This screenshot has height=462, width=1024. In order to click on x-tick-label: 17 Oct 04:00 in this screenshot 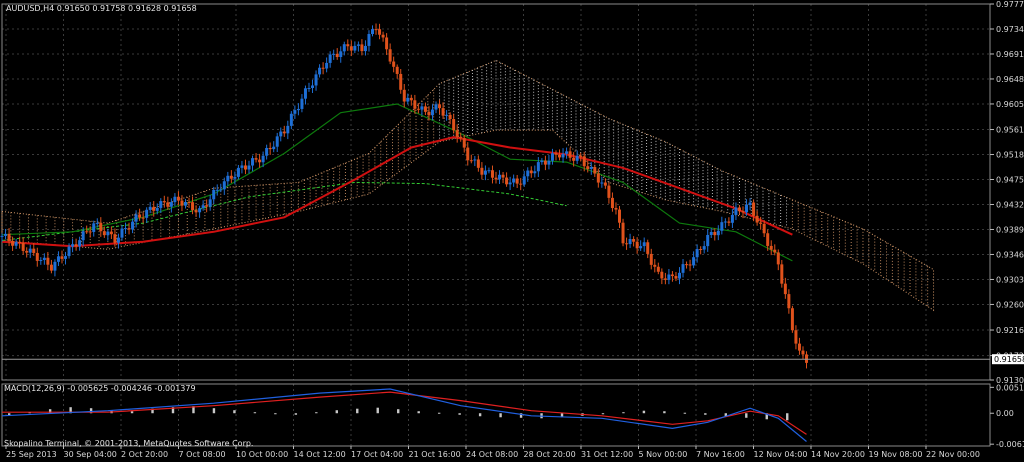, I will do `click(377, 454)`.